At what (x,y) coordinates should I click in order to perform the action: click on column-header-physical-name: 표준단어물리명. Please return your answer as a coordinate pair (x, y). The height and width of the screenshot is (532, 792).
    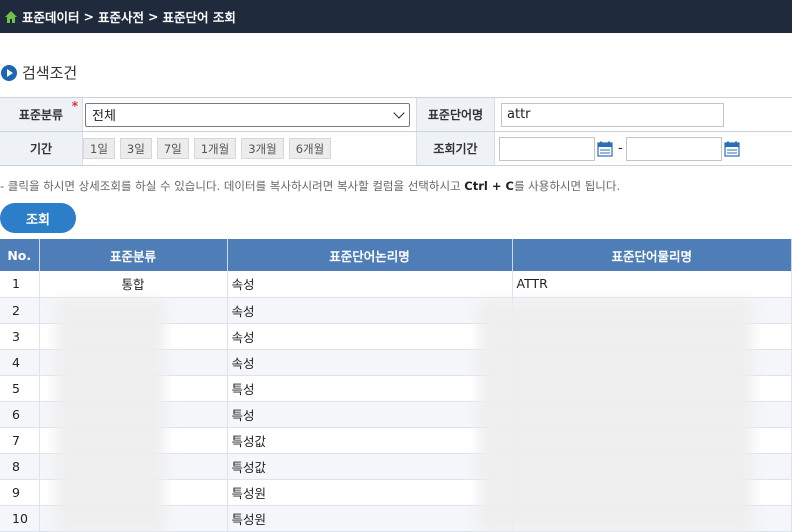
    Looking at the image, I should click on (652, 255).